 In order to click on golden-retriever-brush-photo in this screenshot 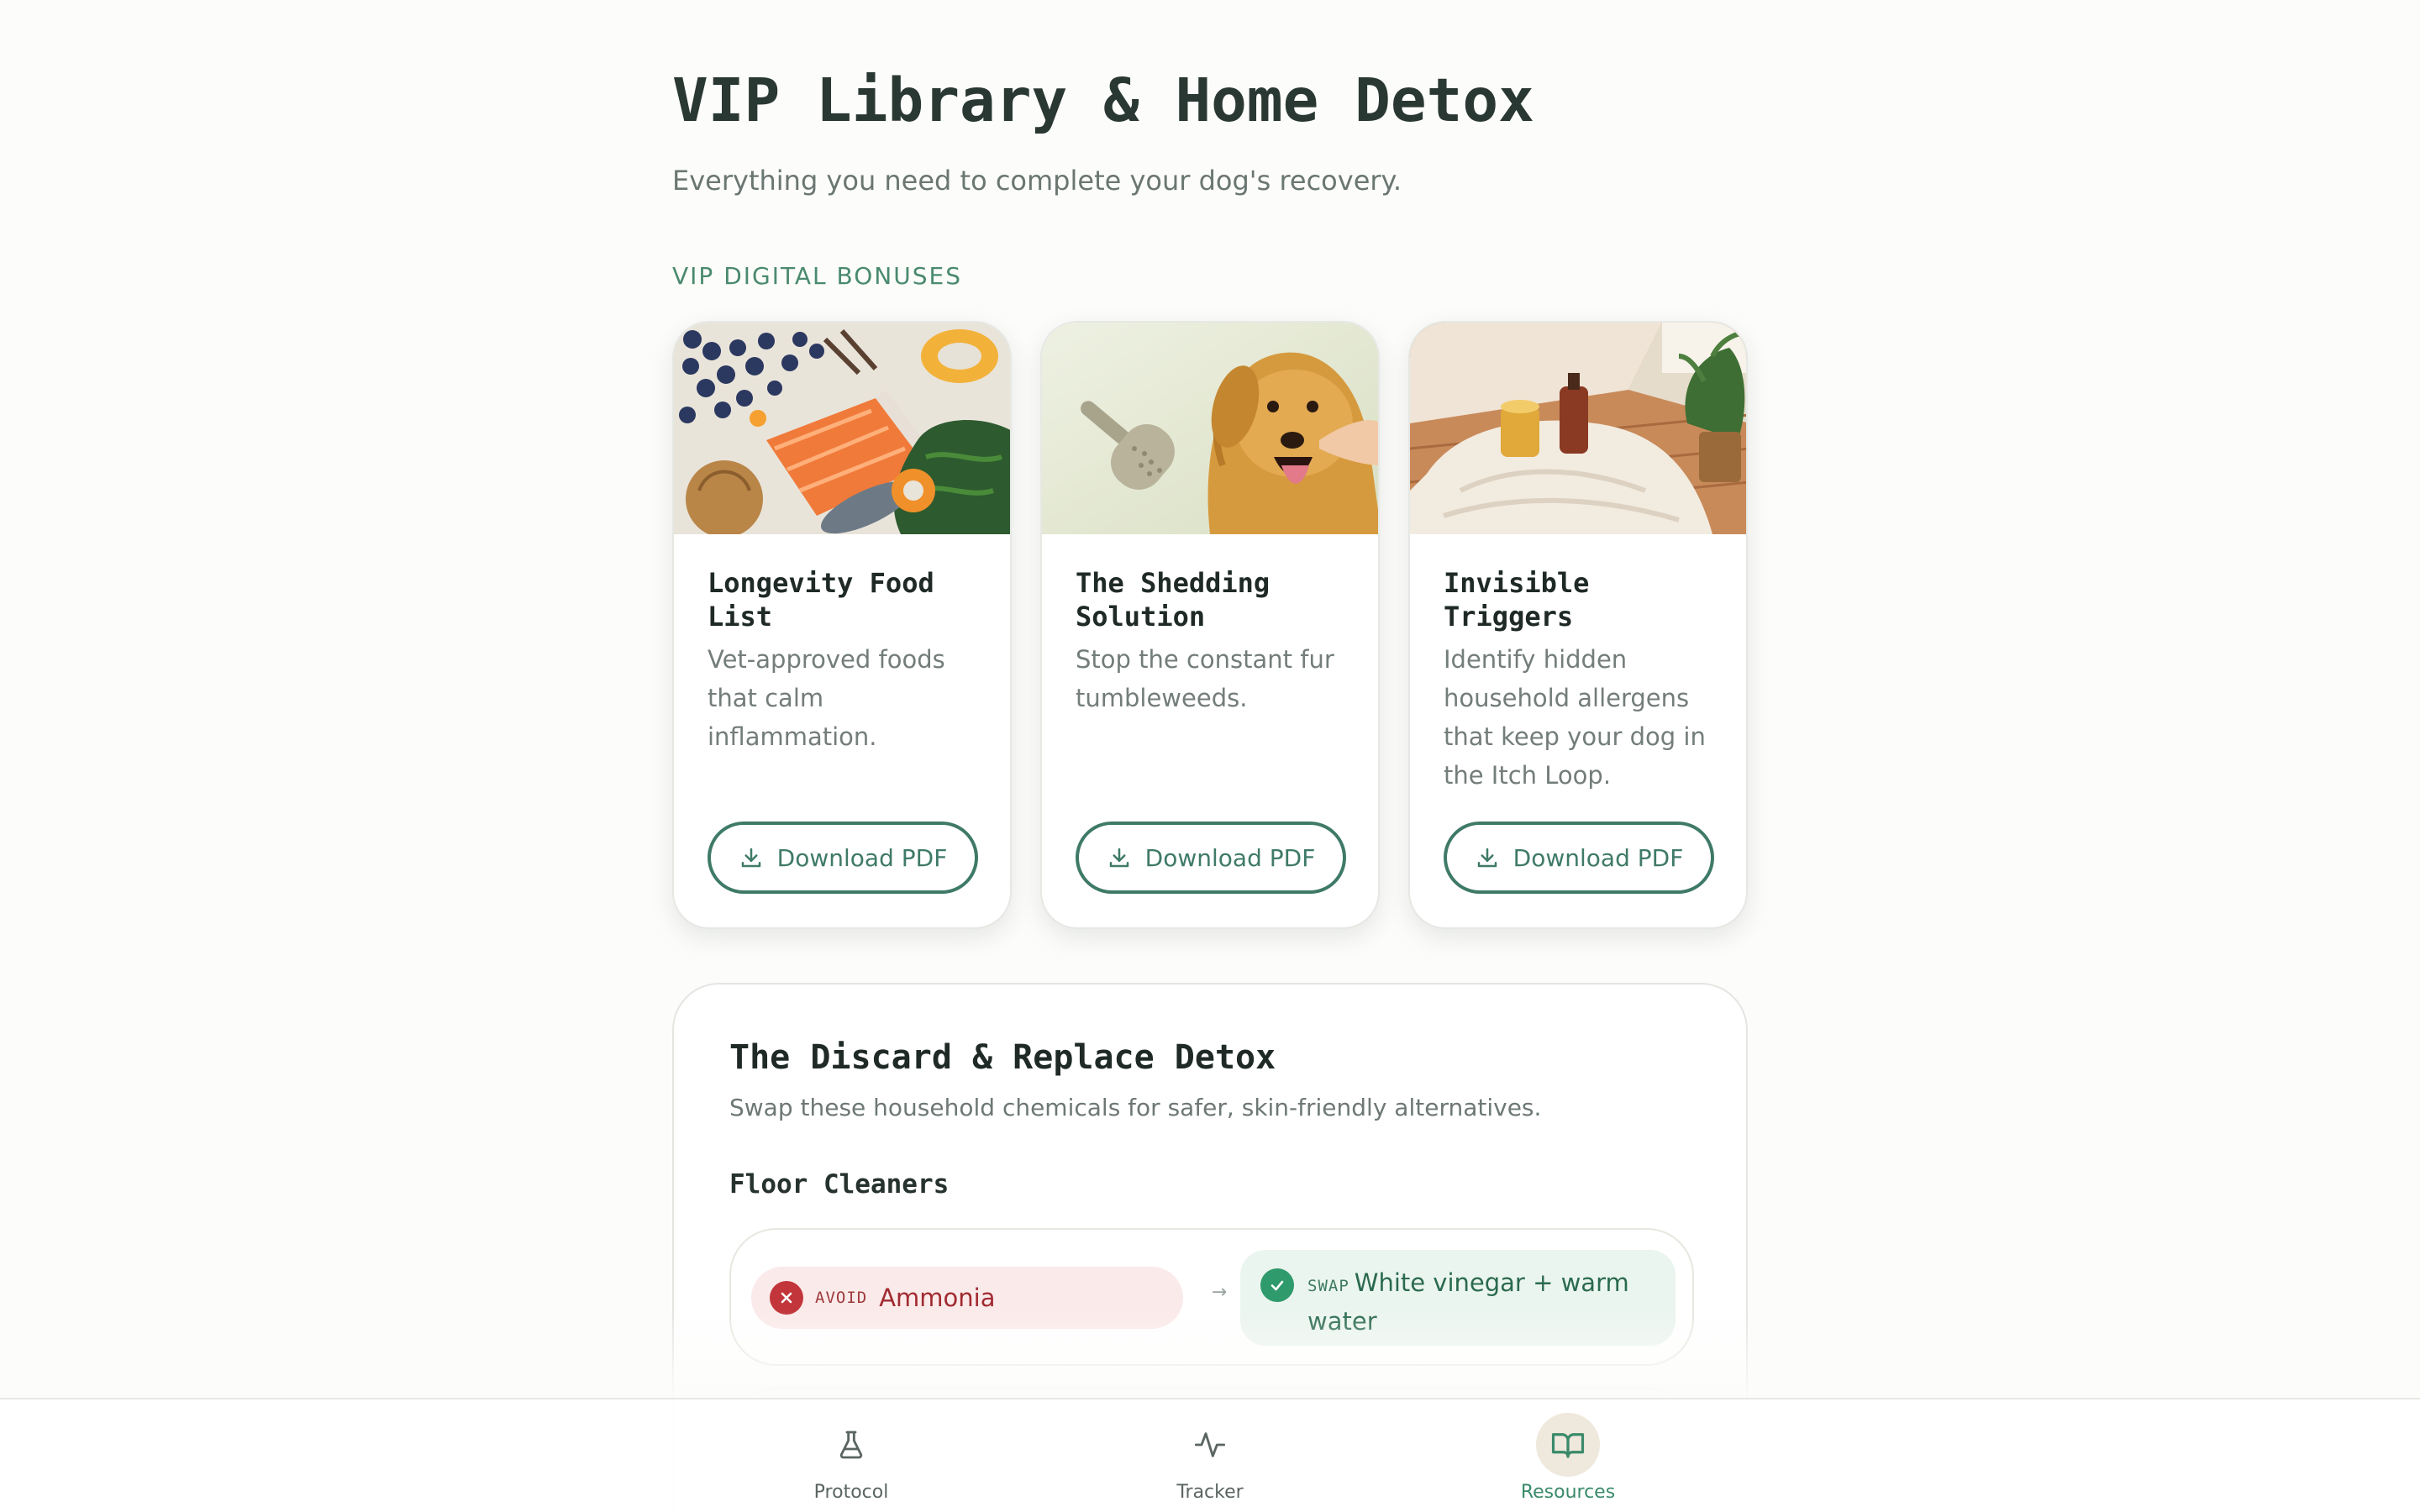, I will do `click(1210, 428)`.